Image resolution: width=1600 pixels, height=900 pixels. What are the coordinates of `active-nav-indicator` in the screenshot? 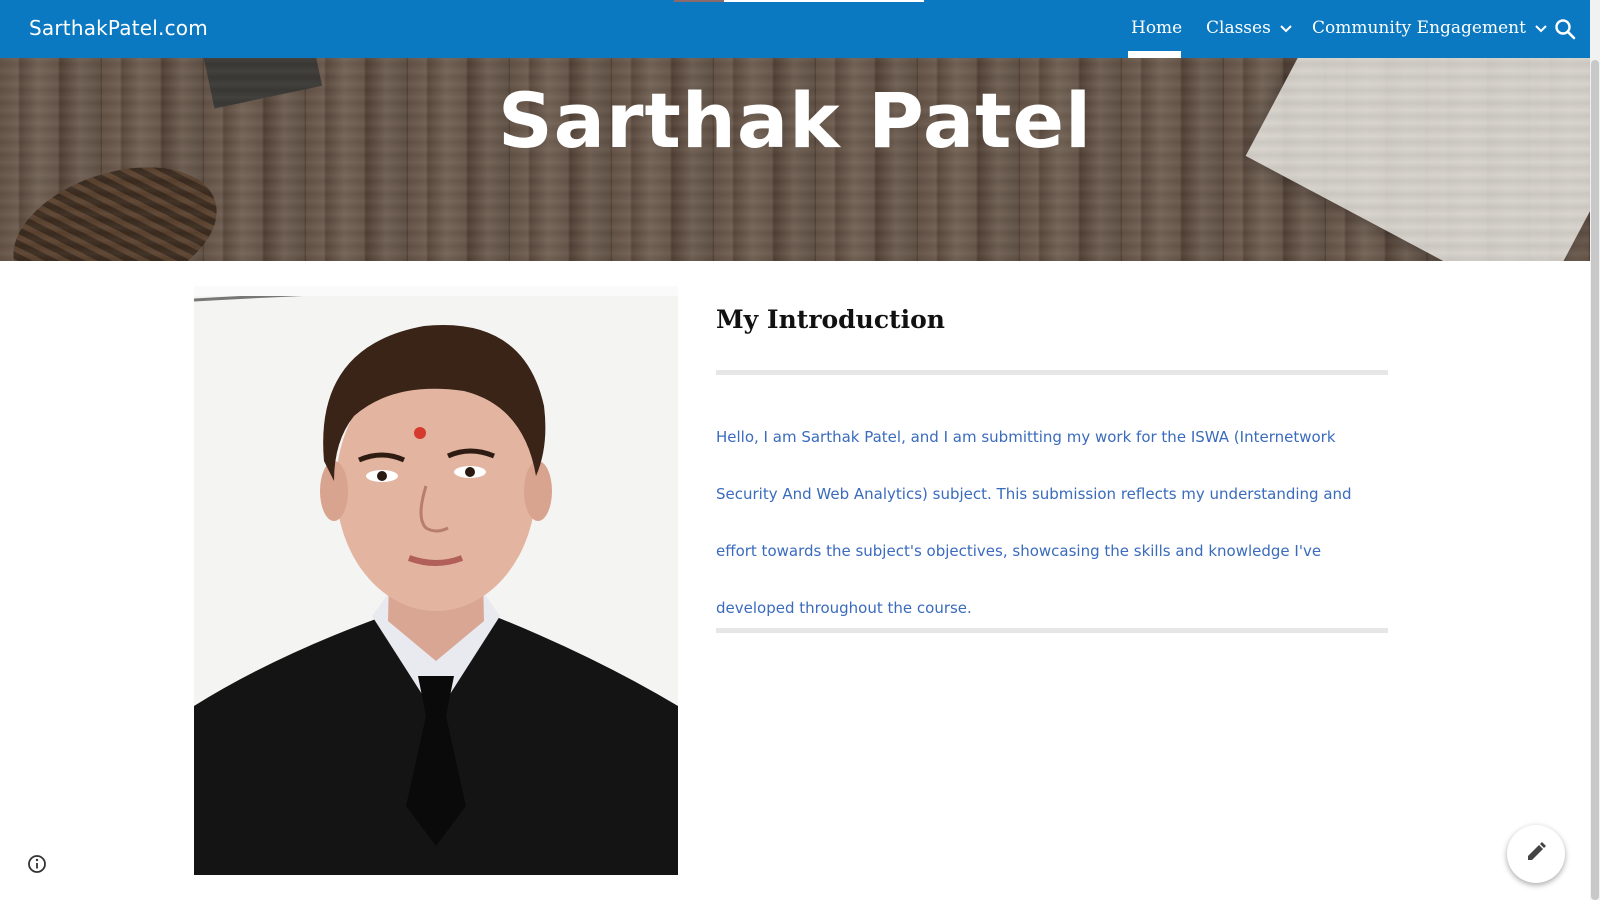 It's located at (1154, 54).